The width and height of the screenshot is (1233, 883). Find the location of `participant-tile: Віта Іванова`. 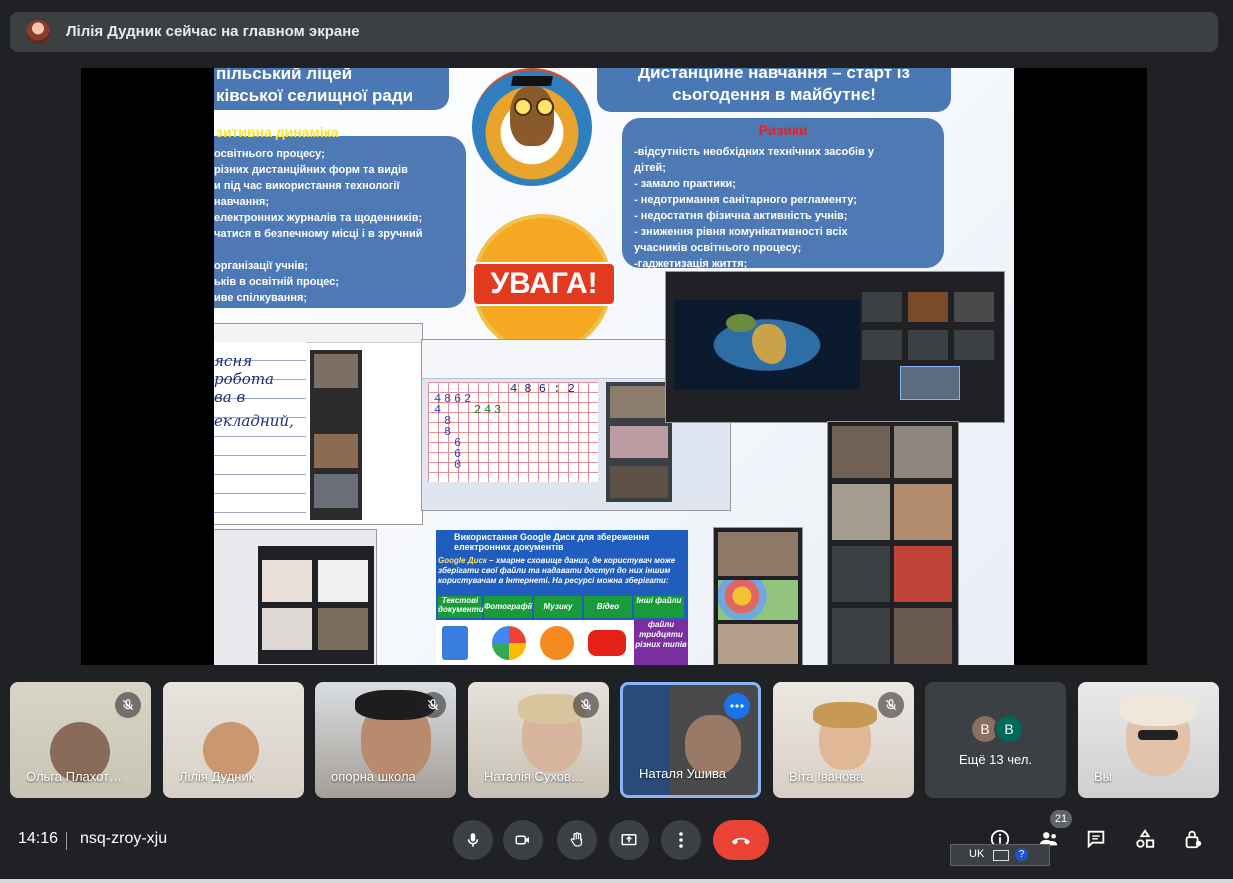

participant-tile: Віта Іванова is located at coordinates (843, 740).